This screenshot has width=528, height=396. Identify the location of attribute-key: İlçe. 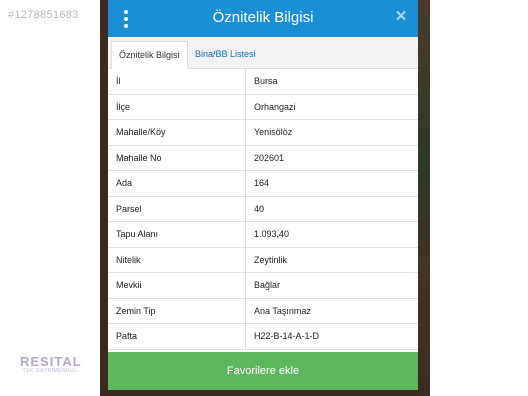
(177, 106).